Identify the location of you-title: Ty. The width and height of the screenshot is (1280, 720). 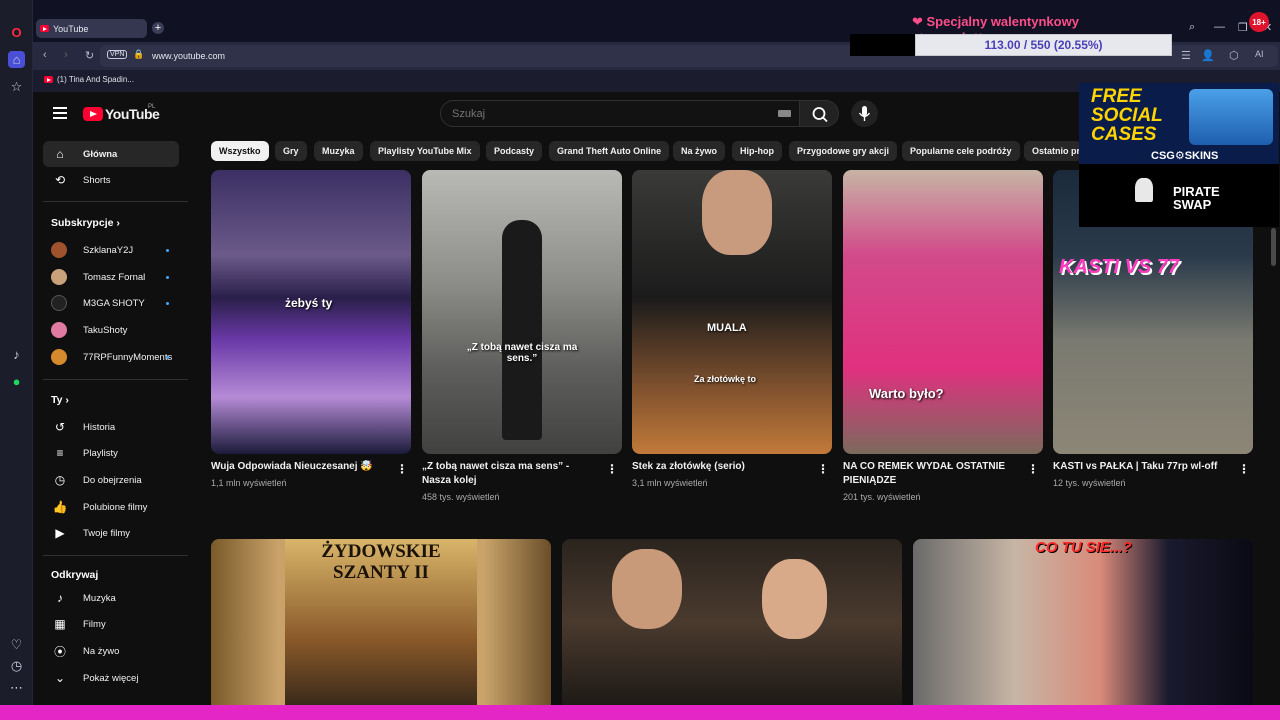
(57, 400).